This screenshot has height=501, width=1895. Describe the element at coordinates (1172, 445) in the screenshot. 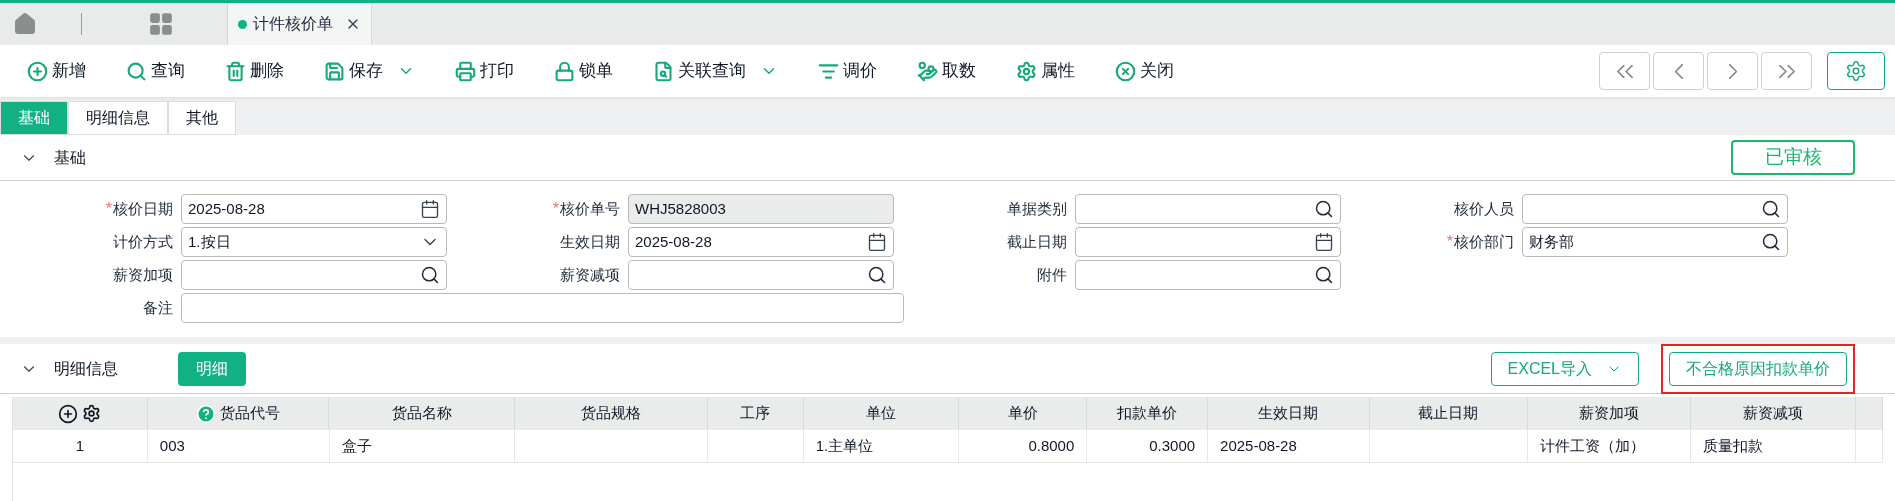

I see `table-cell-text: 0.3000` at that location.